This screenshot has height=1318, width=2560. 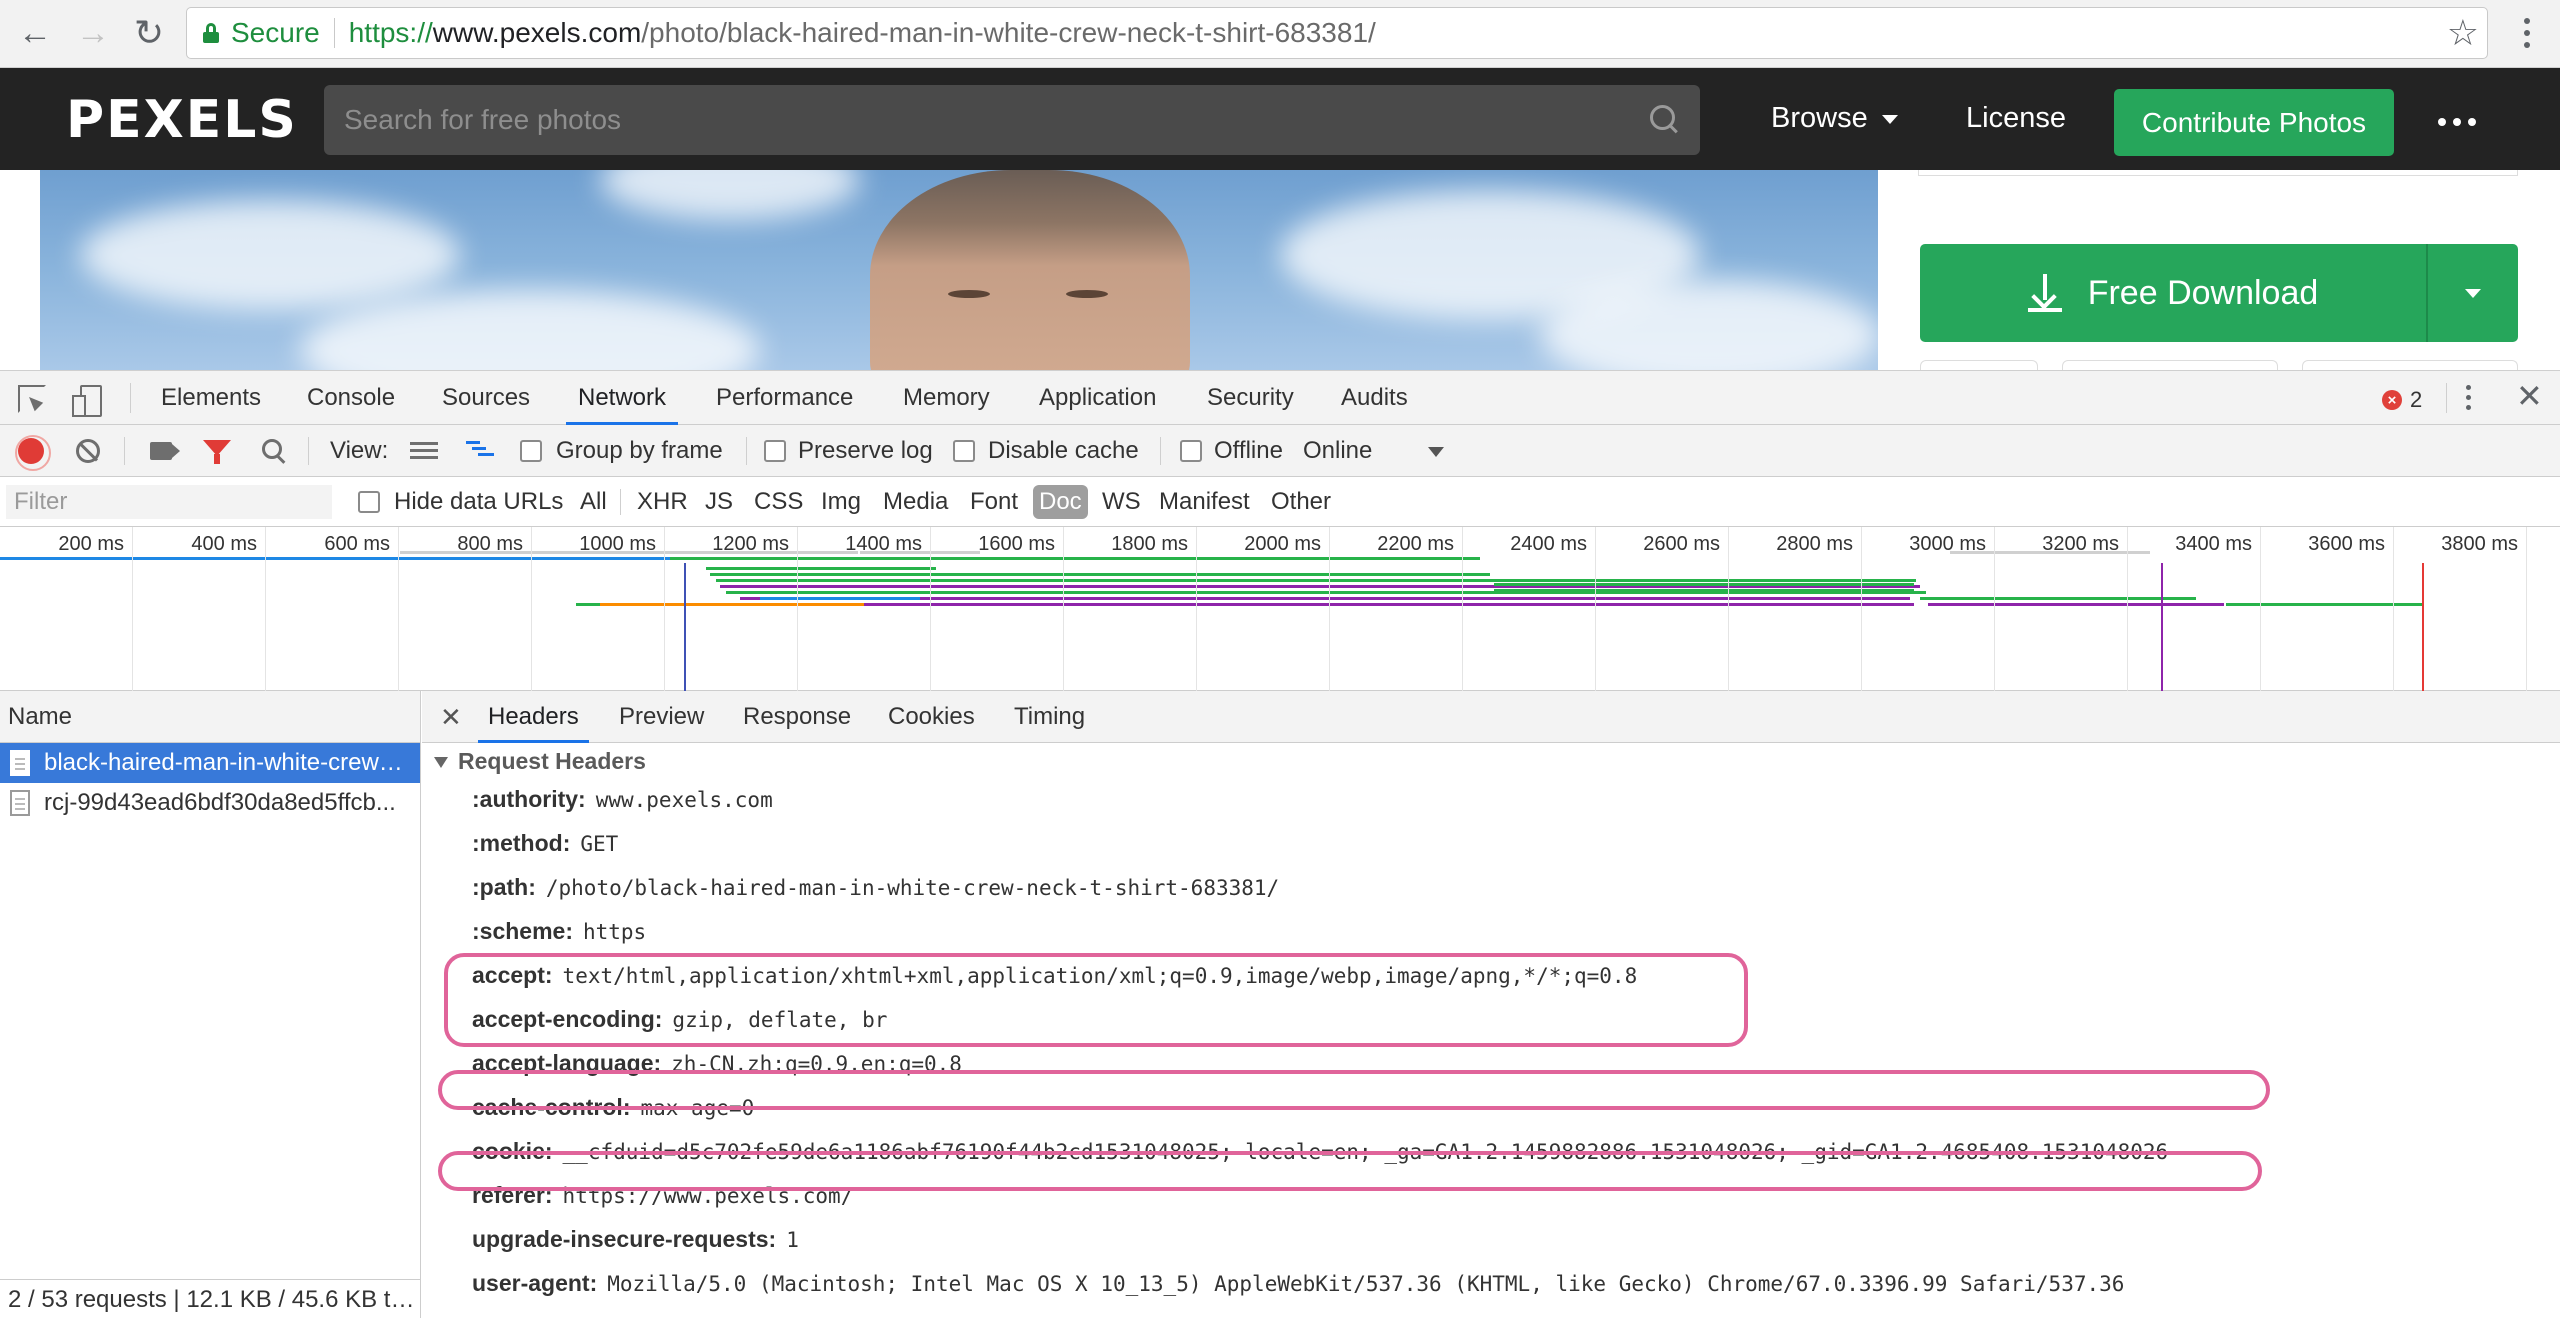 I want to click on filter-type-xhr: XHR, so click(x=662, y=502).